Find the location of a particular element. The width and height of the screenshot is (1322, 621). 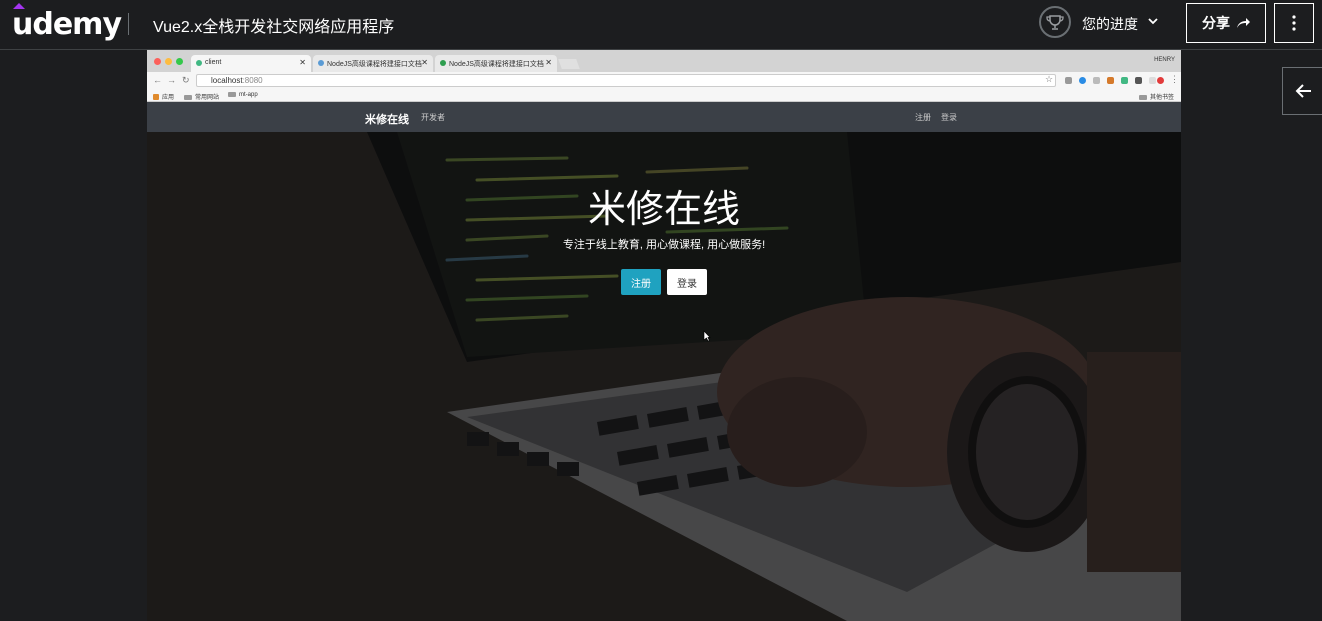

star-icon: ☆ is located at coordinates (1049, 79).